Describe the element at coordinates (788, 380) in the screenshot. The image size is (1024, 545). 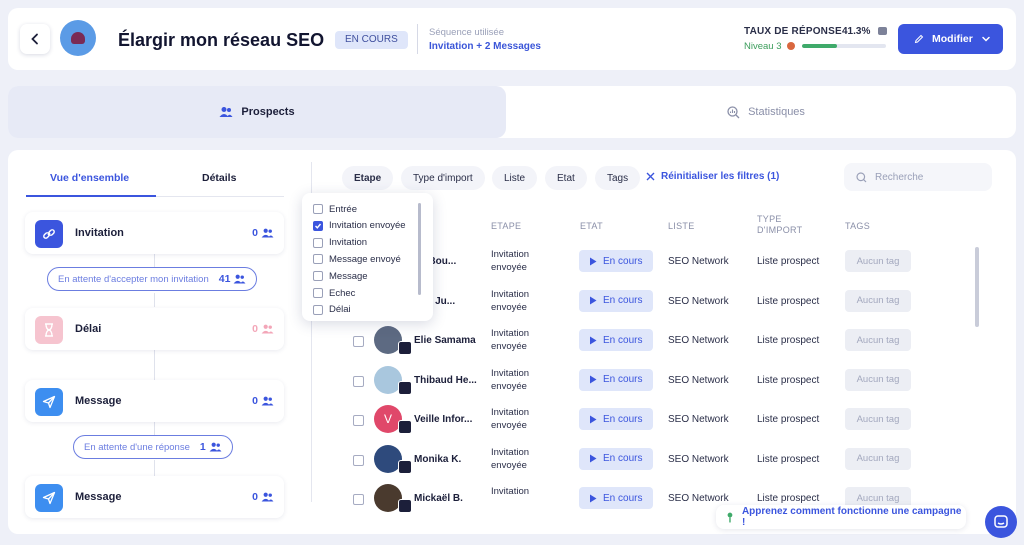
I see `prospect-import-type: Liste prospect` at that location.